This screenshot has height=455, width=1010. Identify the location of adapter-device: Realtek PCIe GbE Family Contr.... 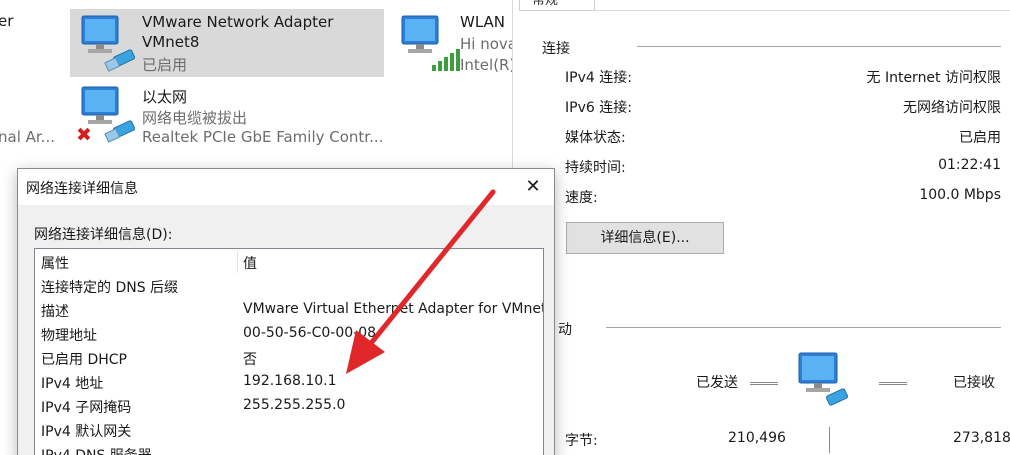
(263, 137).